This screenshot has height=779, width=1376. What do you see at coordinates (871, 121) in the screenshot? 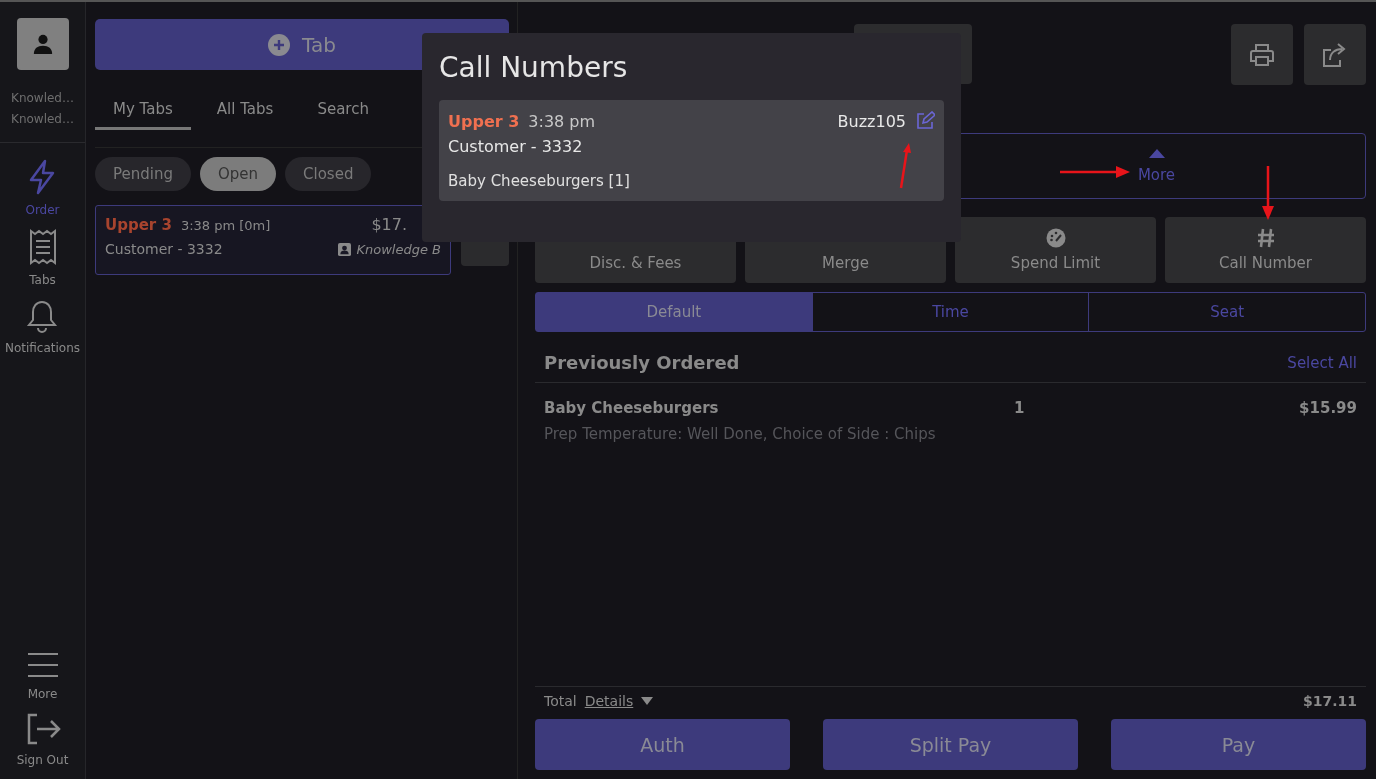
I see `call-number: Buzz105` at bounding box center [871, 121].